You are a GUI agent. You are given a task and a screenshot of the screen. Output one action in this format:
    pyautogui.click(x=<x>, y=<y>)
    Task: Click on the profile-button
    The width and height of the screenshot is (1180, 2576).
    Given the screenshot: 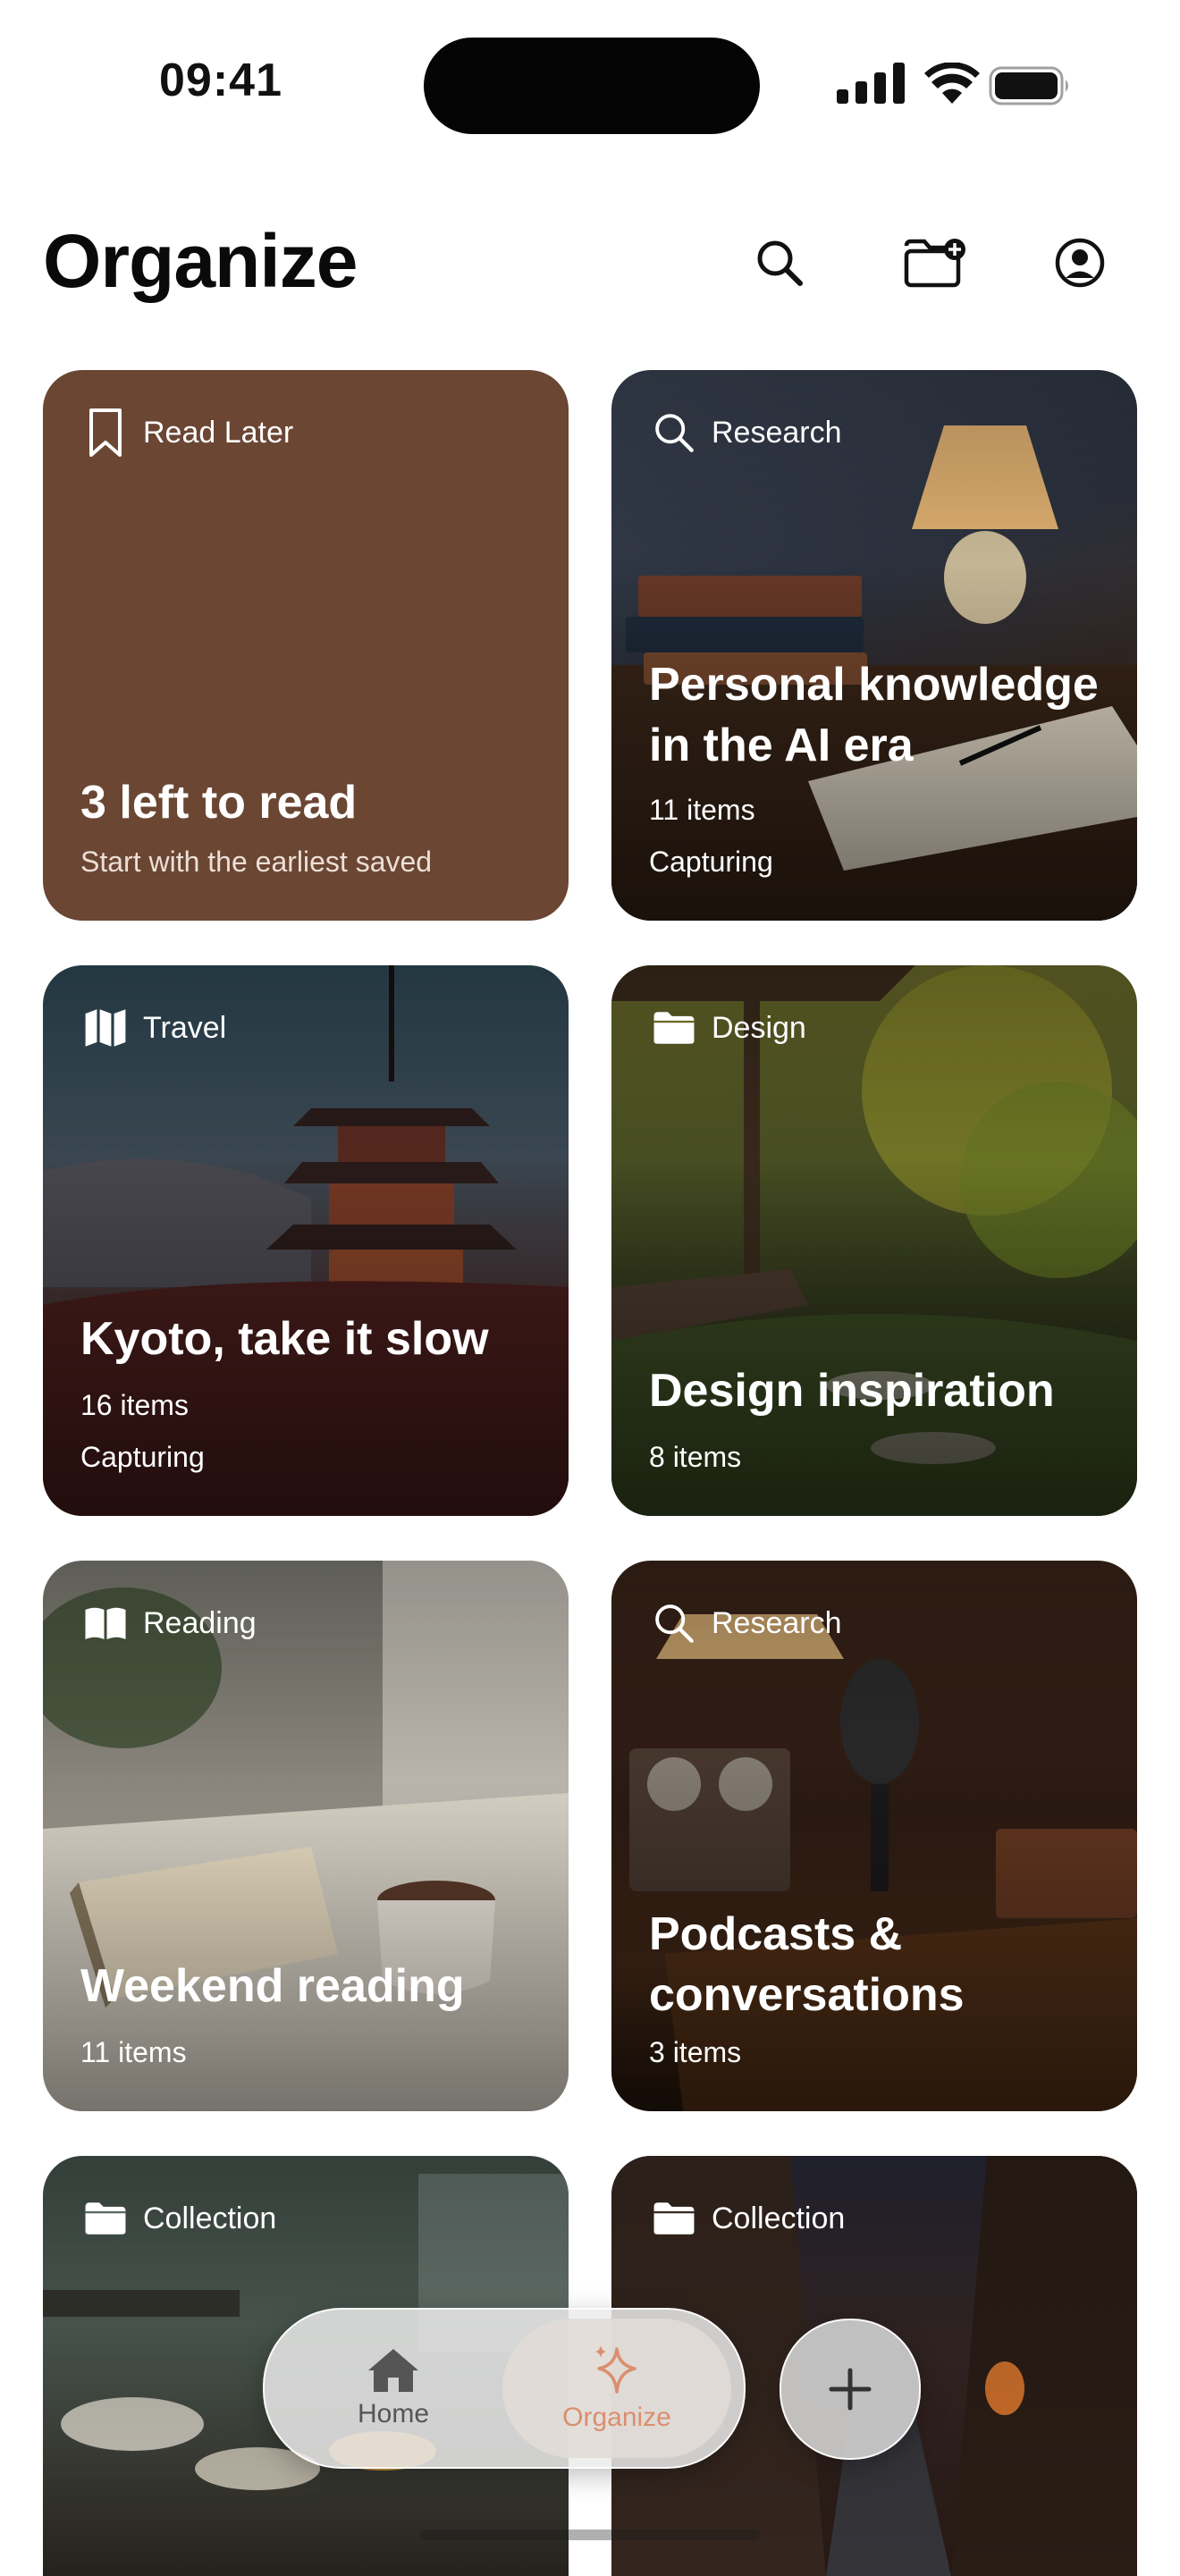 What is the action you would take?
    pyautogui.click(x=1079, y=262)
    